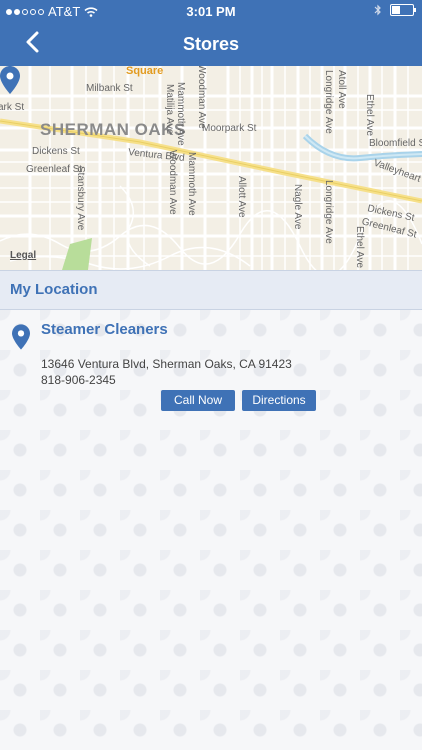 This screenshot has width=422, height=750. What do you see at coordinates (104, 329) in the screenshot?
I see `store-name: Steamer Cleaners` at bounding box center [104, 329].